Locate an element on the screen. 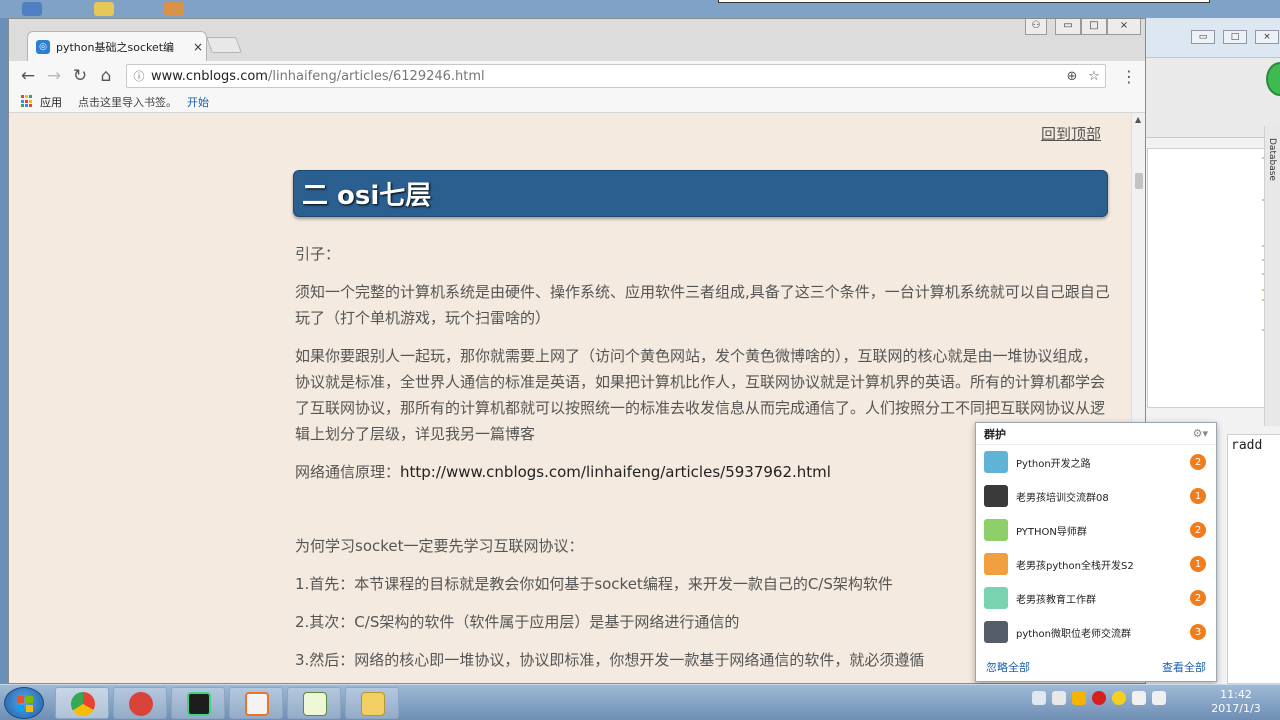  qq-group-item: 老男孩培训交流群08 1 is located at coordinates (1096, 496).